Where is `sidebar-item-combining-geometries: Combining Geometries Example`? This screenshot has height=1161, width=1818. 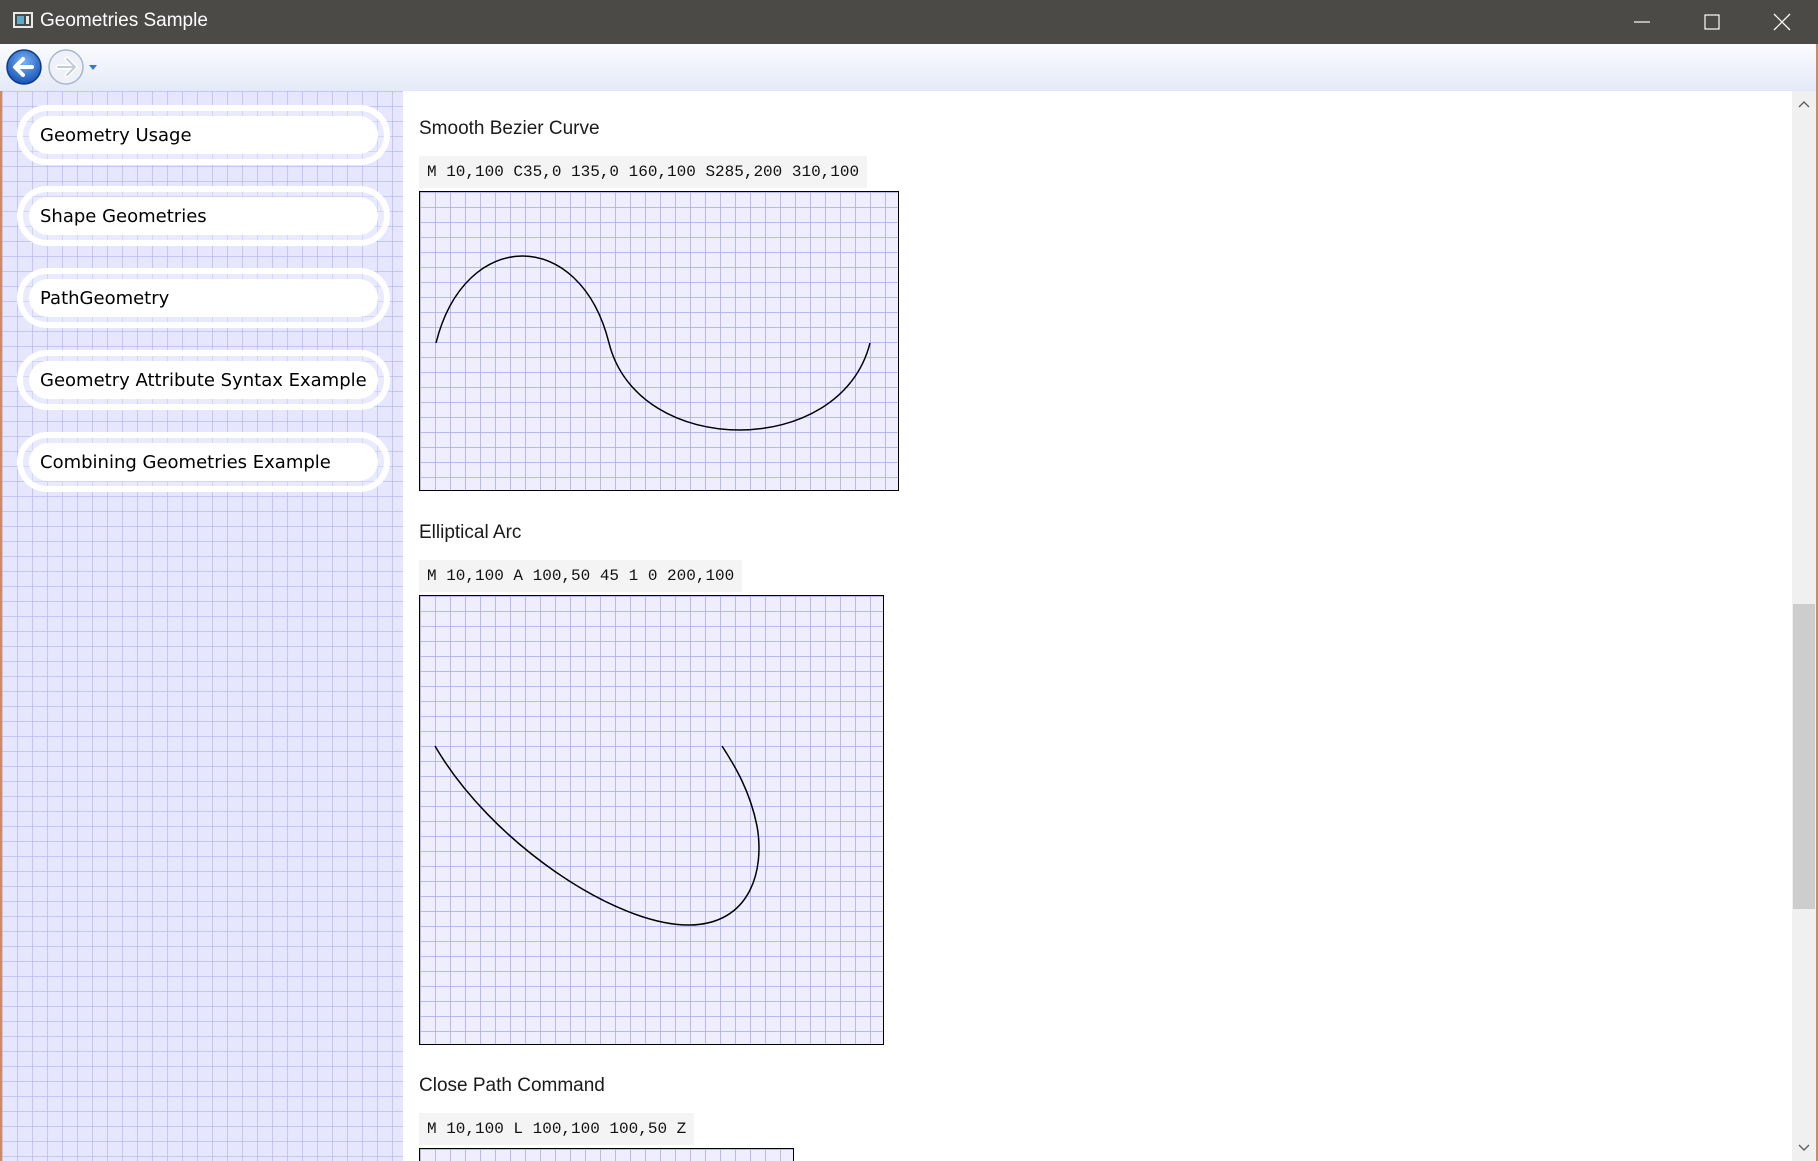 sidebar-item-combining-geometries: Combining Geometries Example is located at coordinates (203, 462).